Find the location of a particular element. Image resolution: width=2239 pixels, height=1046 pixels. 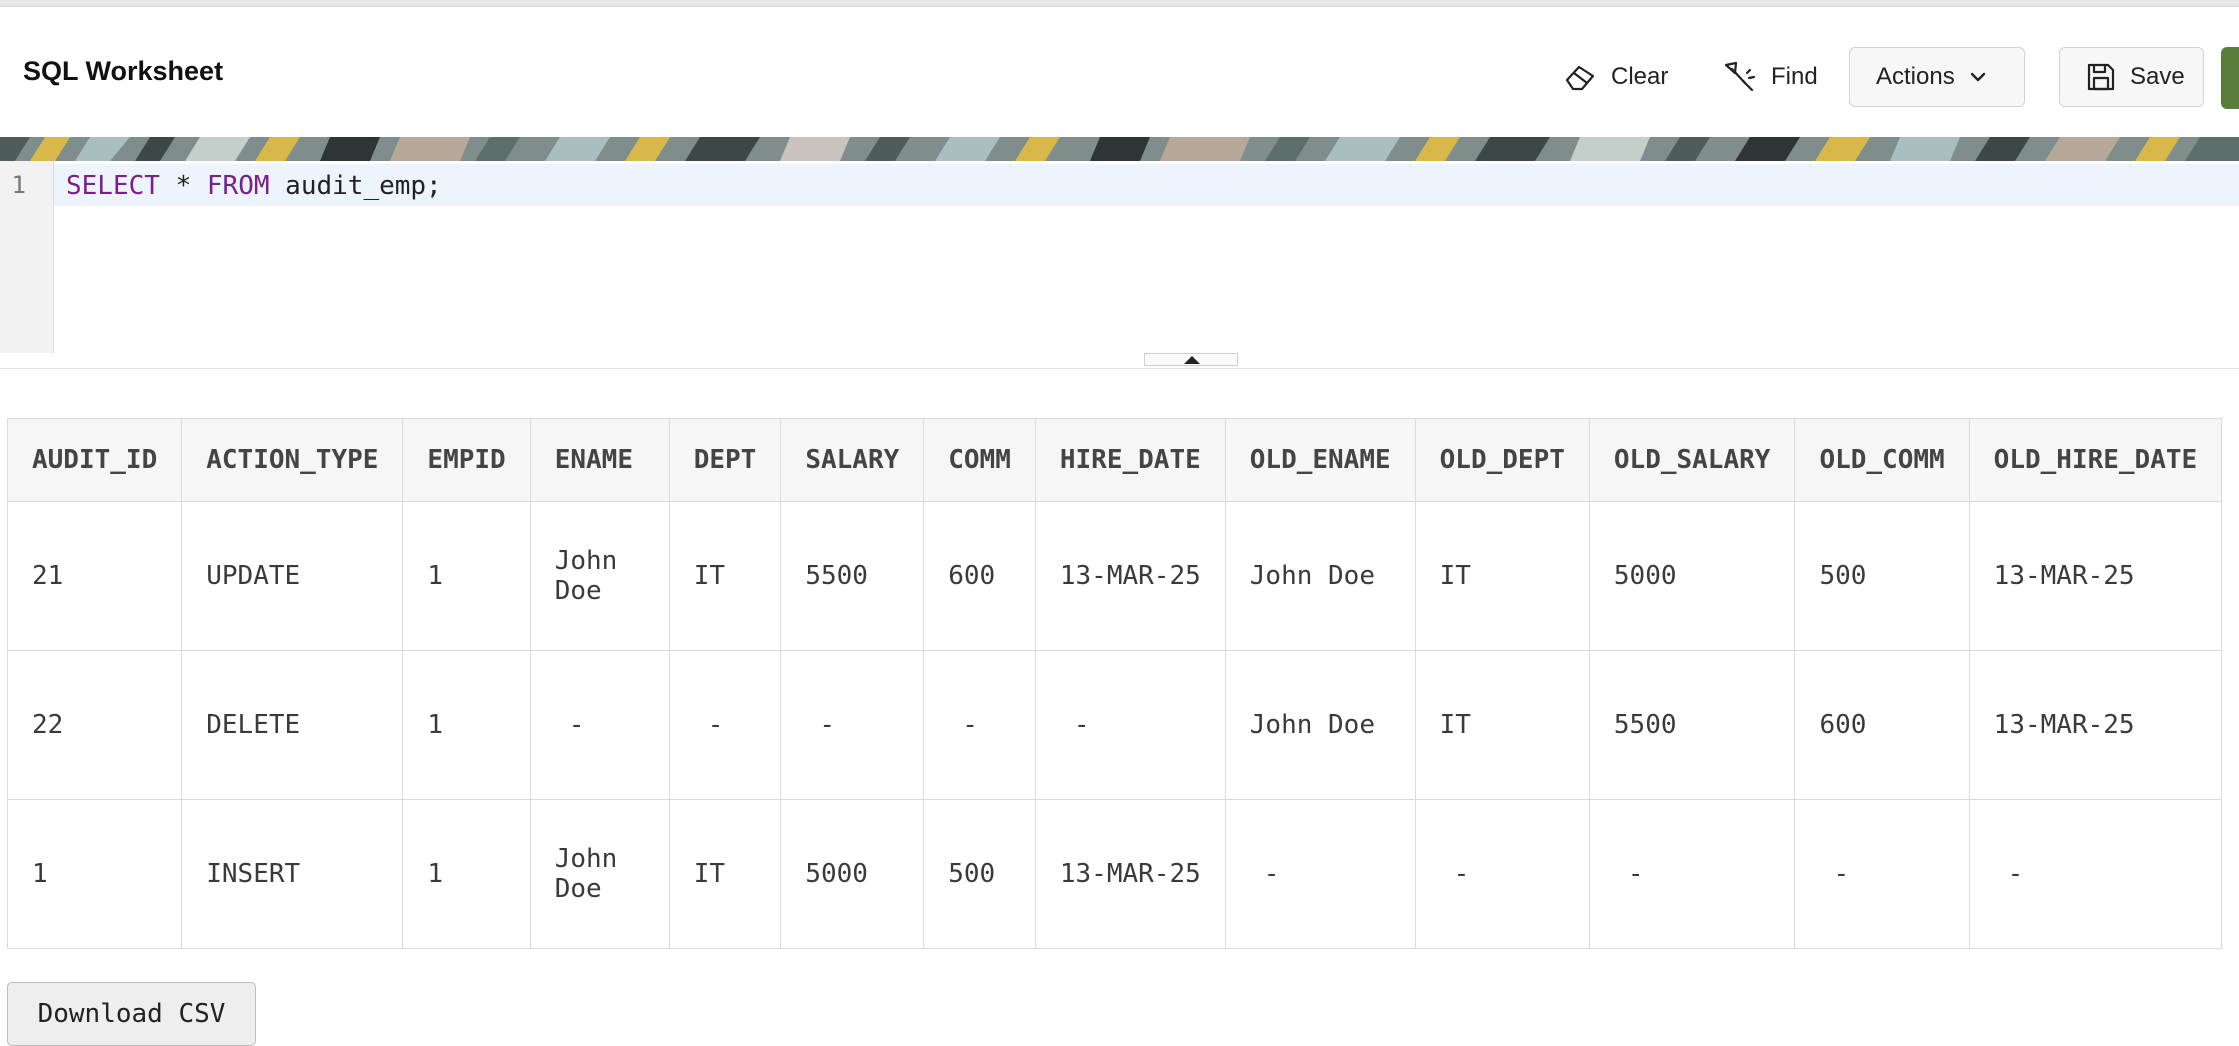

column-header: OLD_ENAME is located at coordinates (1320, 460).